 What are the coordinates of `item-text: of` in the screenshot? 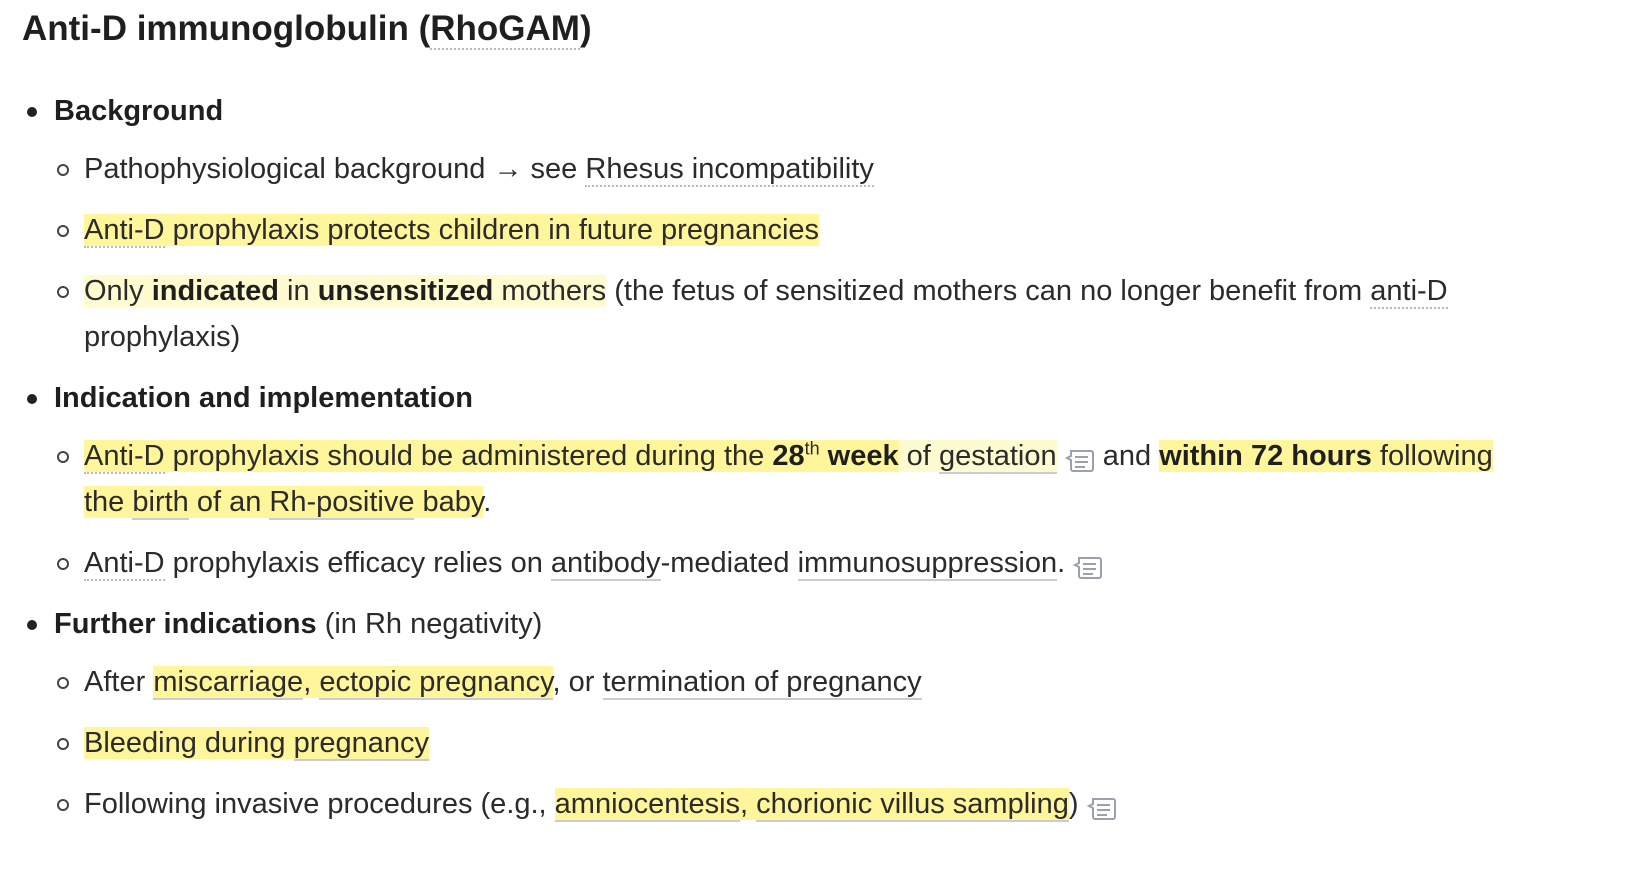 It's located at (918, 456).